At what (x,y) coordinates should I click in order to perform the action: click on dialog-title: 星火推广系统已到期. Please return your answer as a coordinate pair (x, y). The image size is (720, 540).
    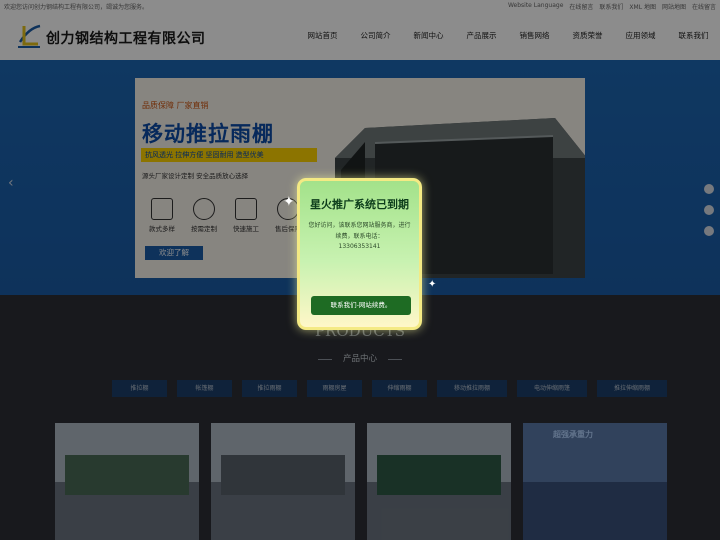
    Looking at the image, I should click on (359, 204).